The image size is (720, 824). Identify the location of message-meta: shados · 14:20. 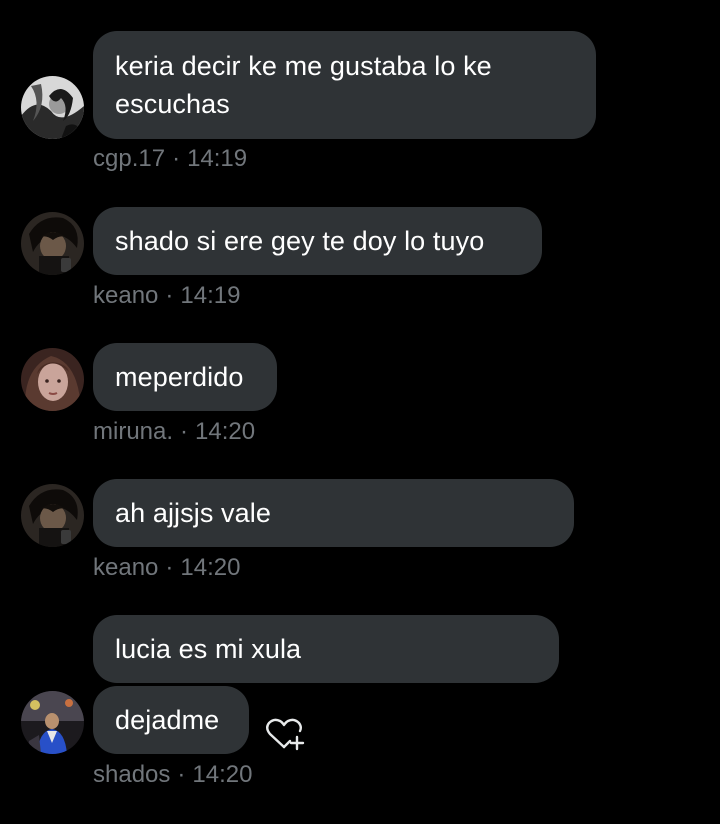
(172, 775).